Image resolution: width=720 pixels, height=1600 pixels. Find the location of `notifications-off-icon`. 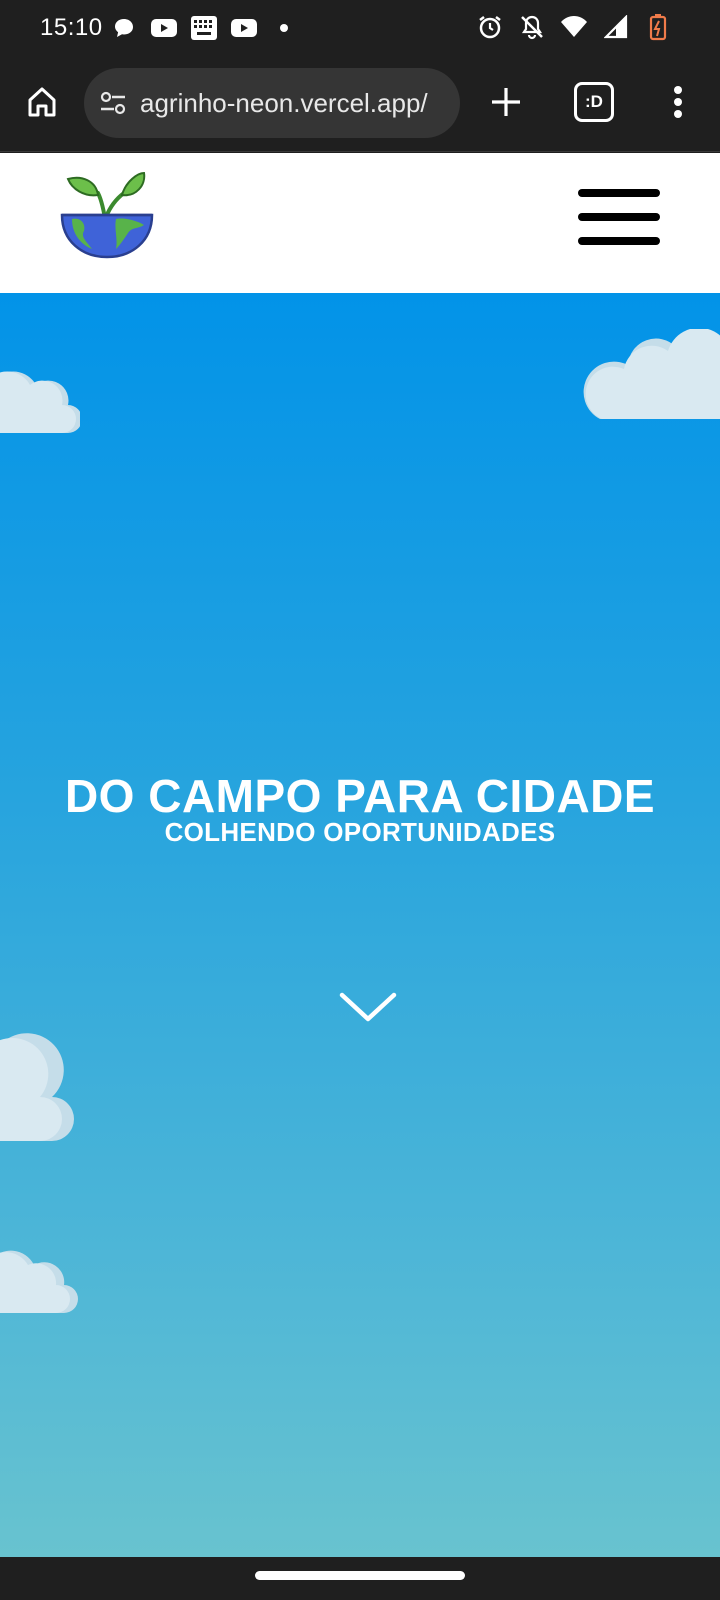

notifications-off-icon is located at coordinates (532, 27).